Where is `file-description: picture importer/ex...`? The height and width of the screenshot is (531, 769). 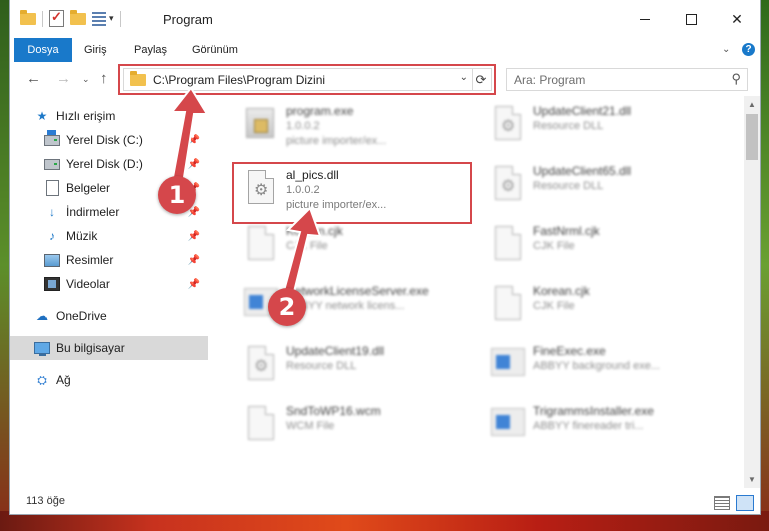
file-description: picture importer/ex... is located at coordinates (336, 205).